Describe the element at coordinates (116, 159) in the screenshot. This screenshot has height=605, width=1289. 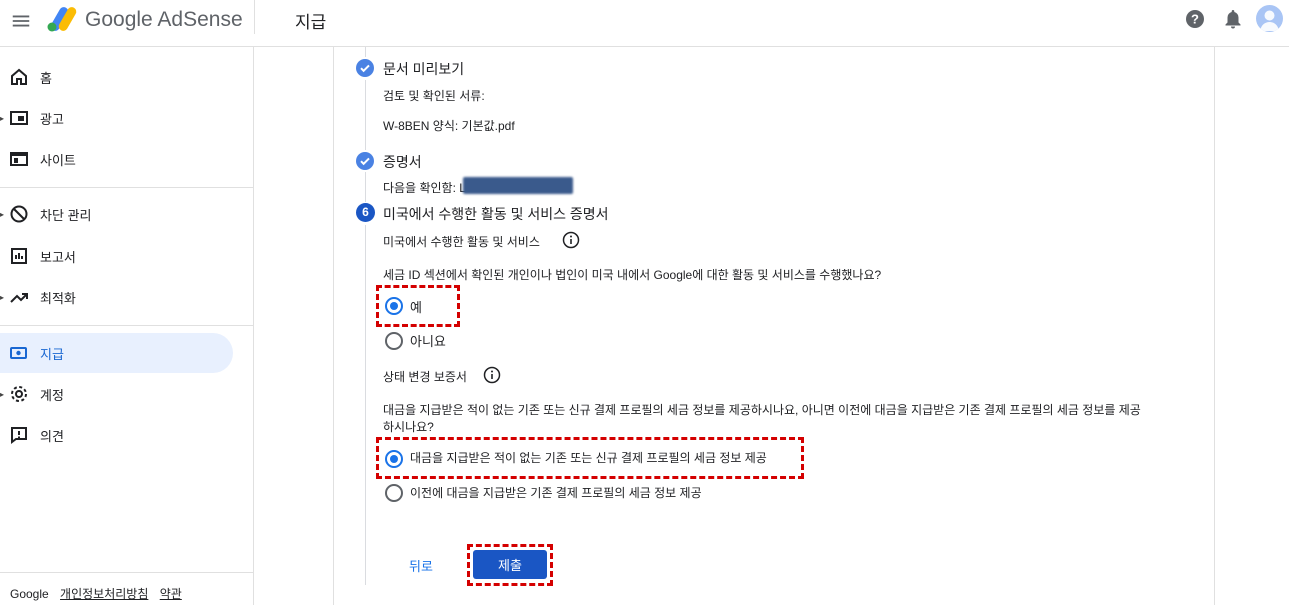
I see `sidebar-item-sites: 사이트` at that location.